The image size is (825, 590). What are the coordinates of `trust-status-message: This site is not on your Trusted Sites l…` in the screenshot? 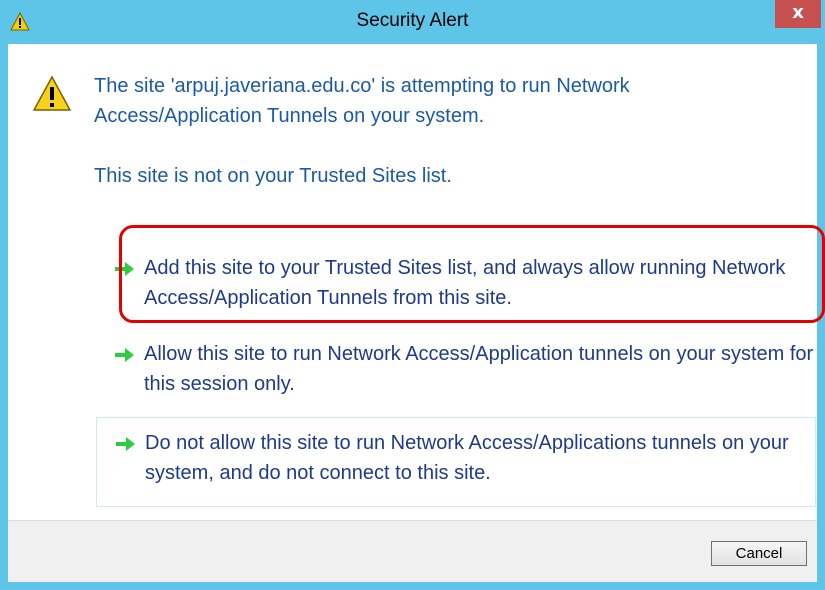 It's located at (273, 176).